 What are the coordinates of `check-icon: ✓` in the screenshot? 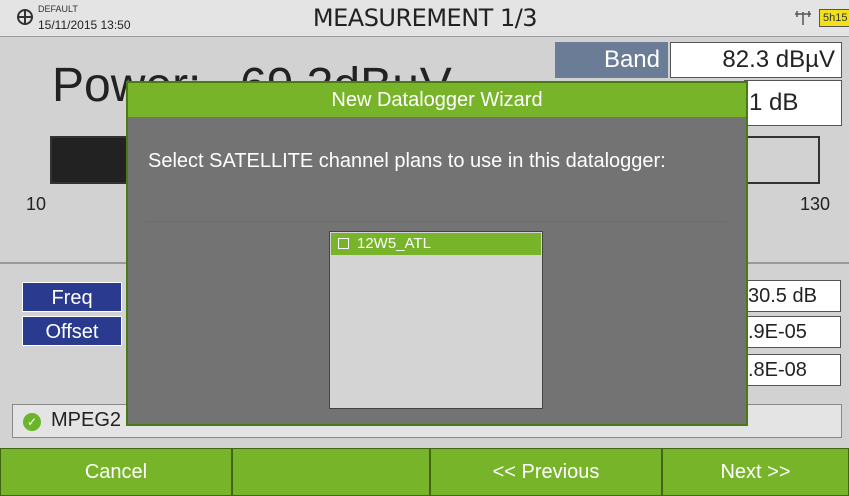 It's located at (32, 422).